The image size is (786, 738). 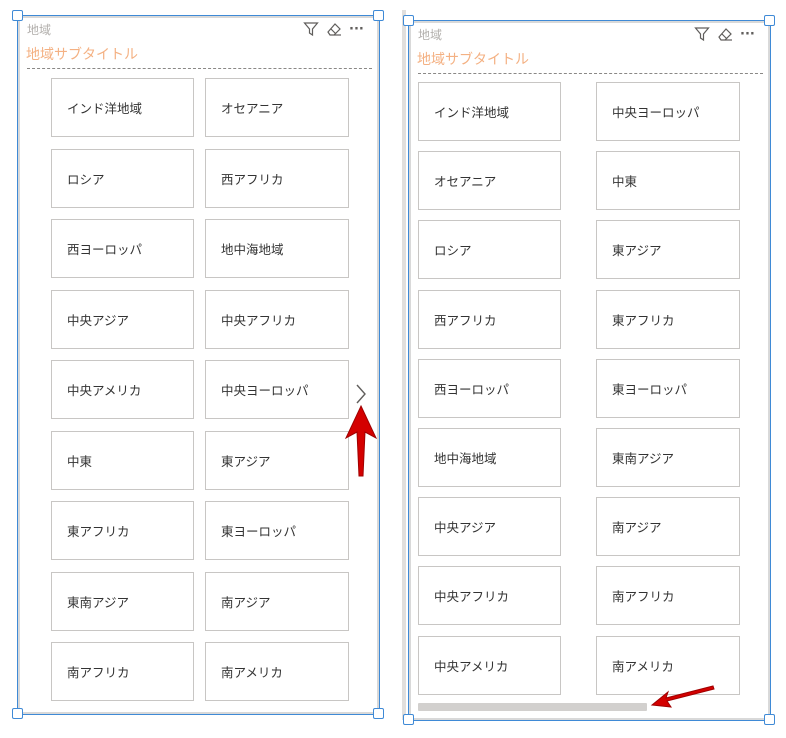 I want to click on annotation-arrow-up-icon, so click(x=361, y=443).